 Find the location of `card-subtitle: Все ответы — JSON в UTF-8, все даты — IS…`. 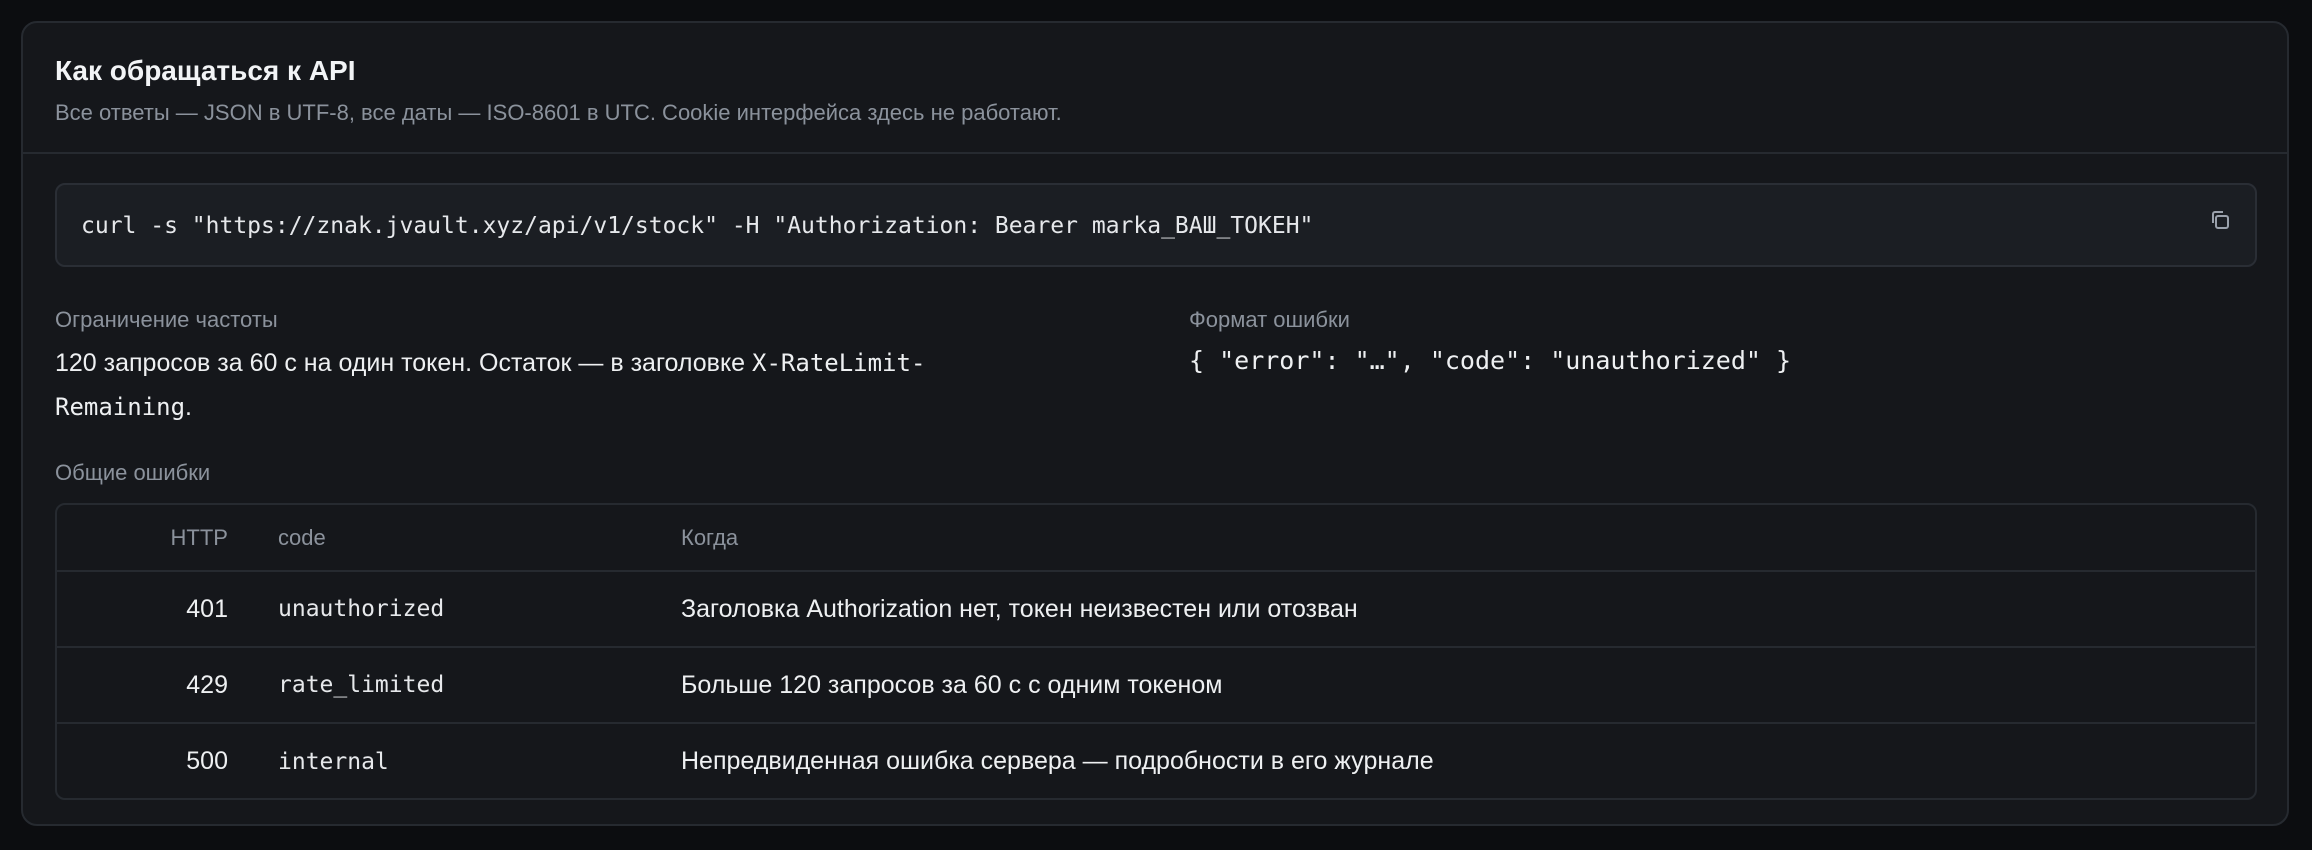

card-subtitle: Все ответы — JSON в UTF-8, все даты — IS… is located at coordinates (558, 112).